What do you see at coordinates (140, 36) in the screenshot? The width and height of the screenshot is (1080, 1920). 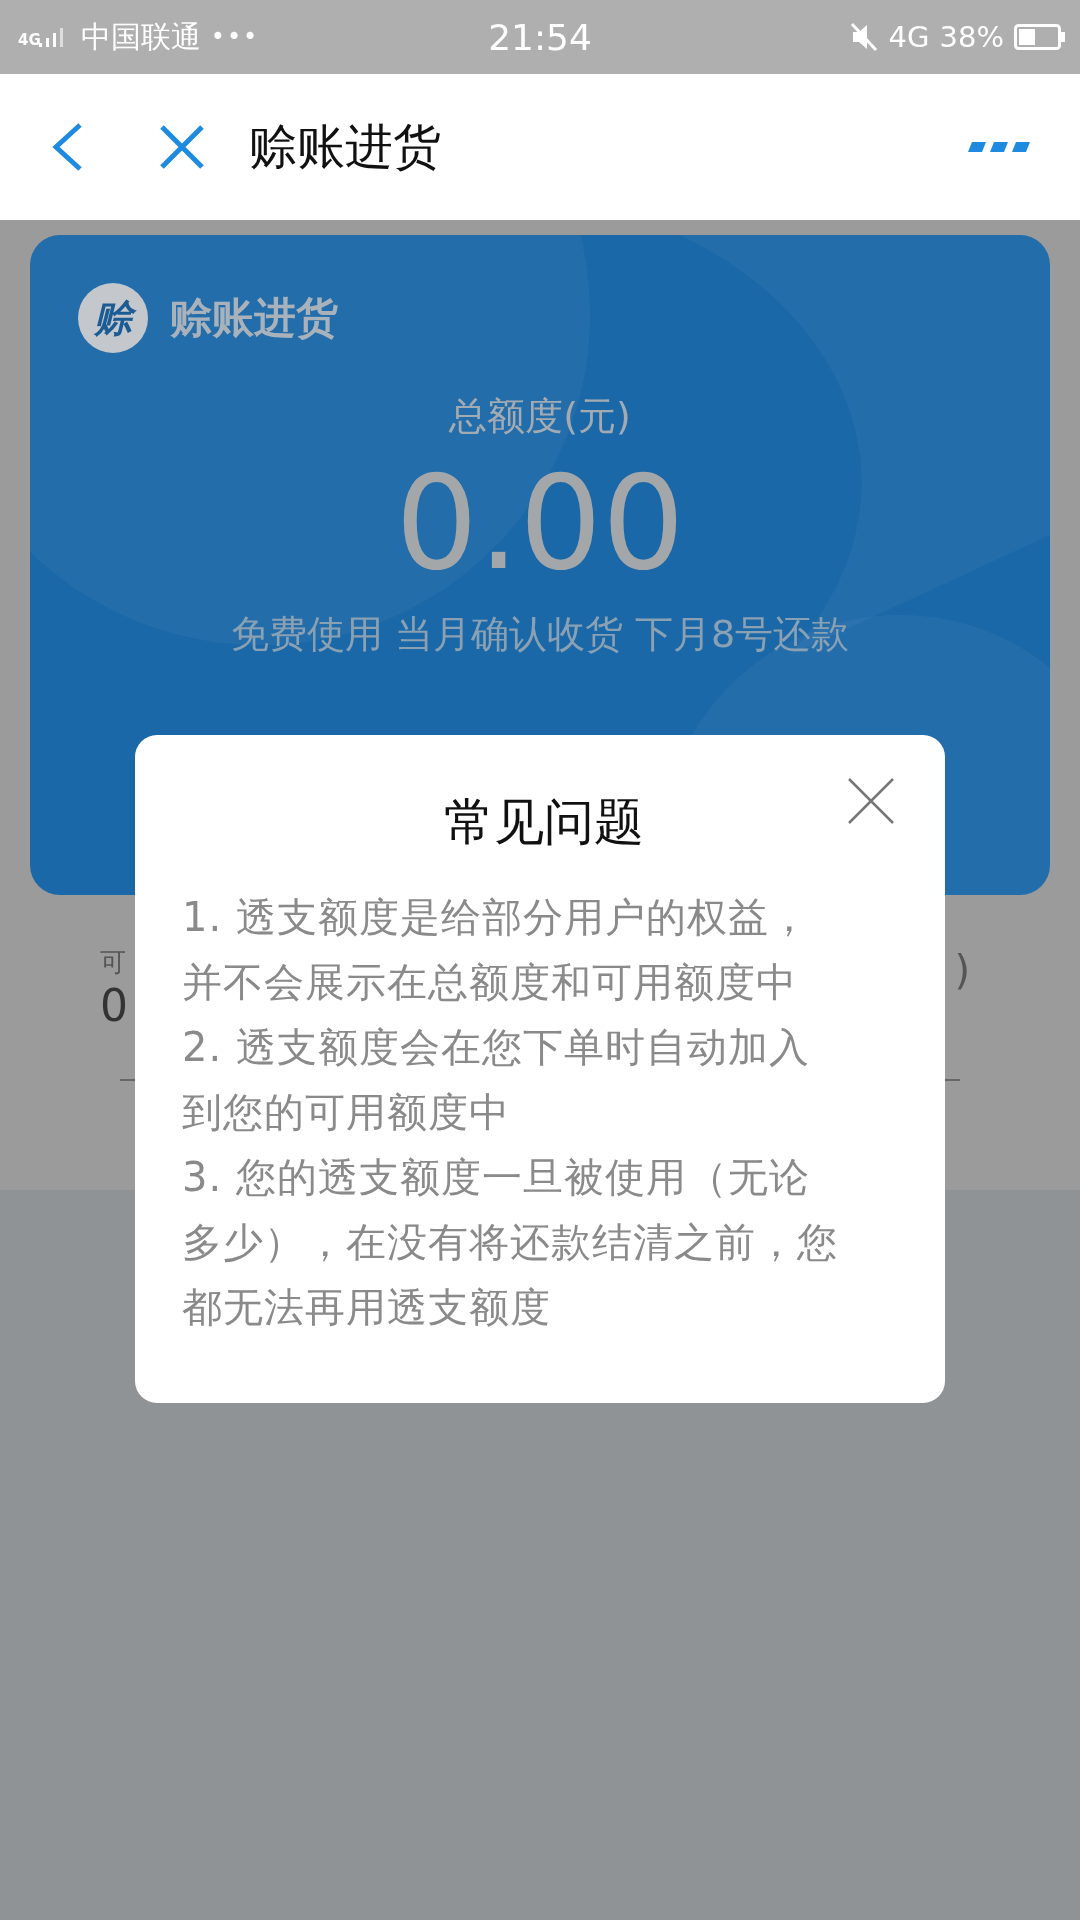 I see `carrier-name: 中国联通` at bounding box center [140, 36].